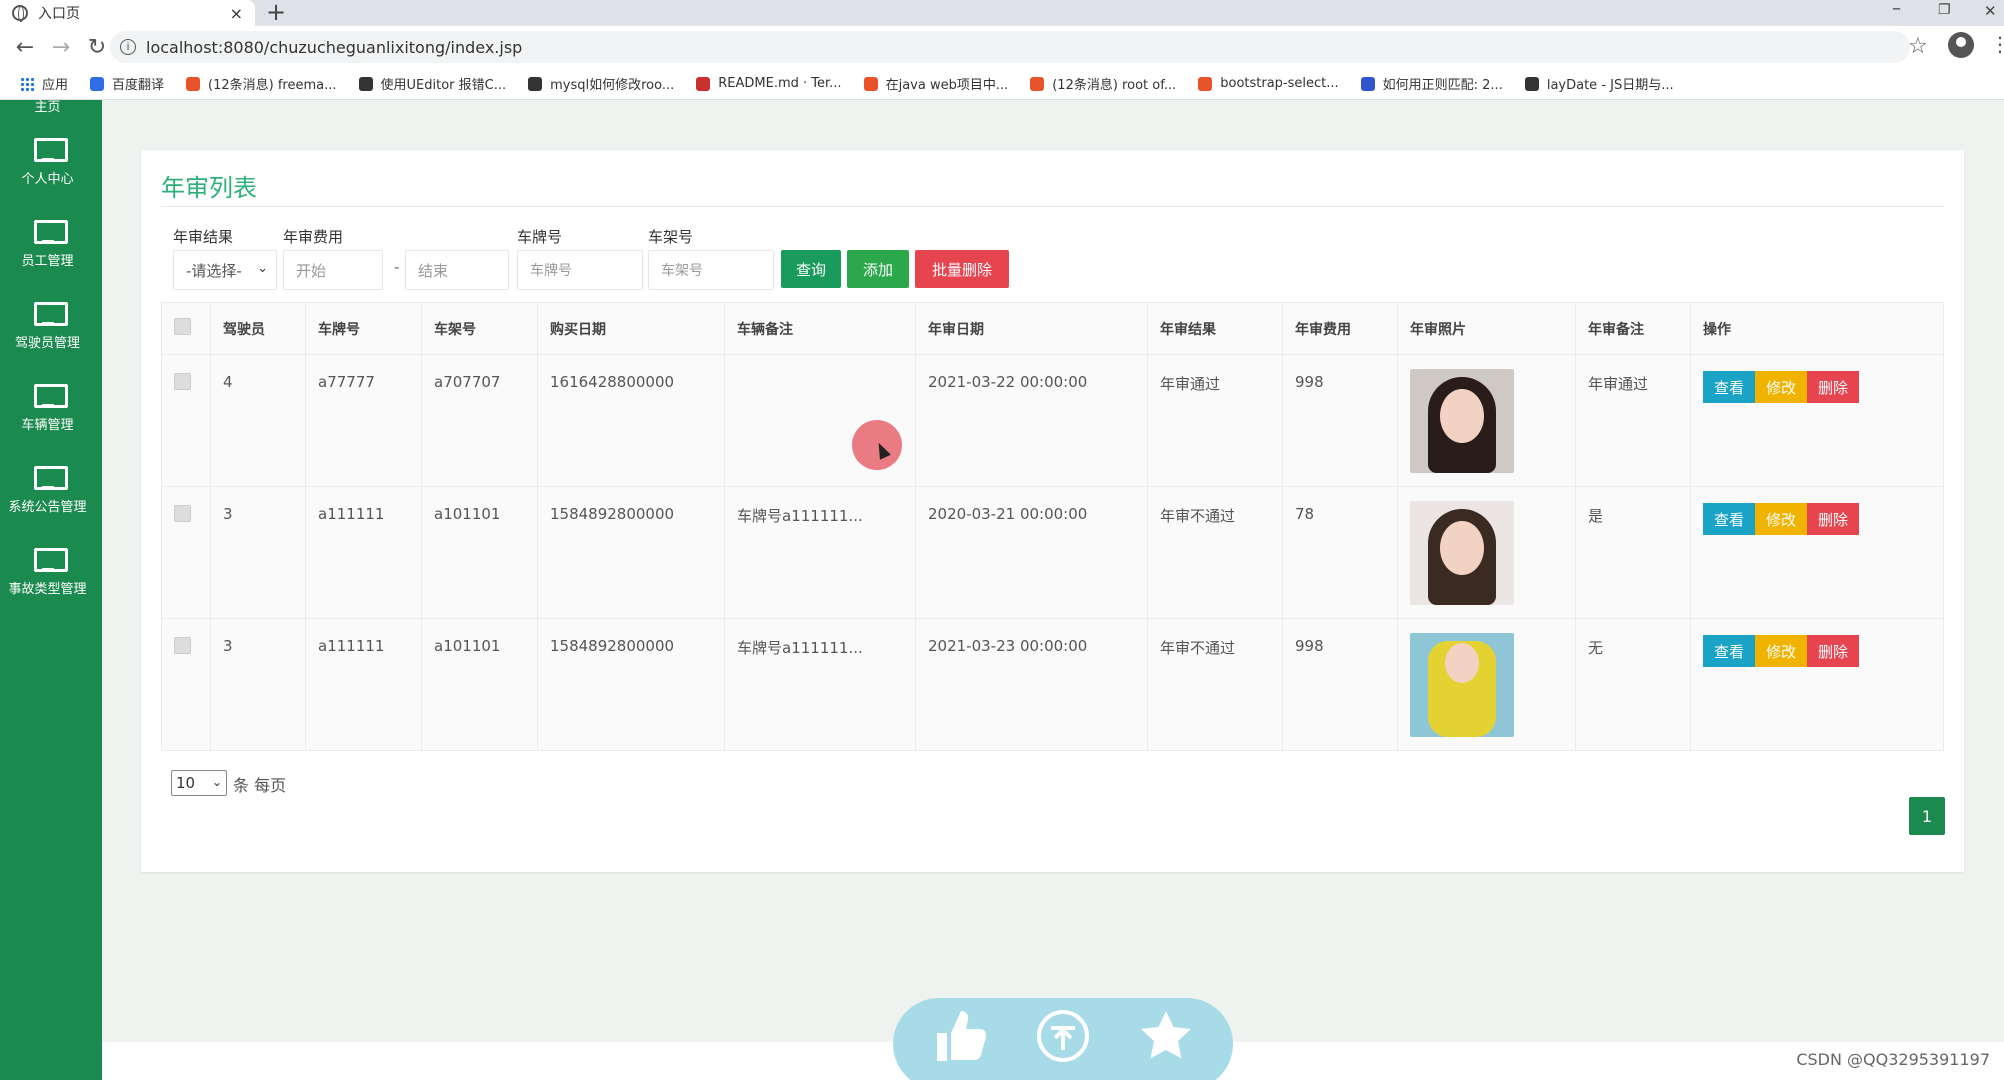 Image resolution: width=2004 pixels, height=1080 pixels. Describe the element at coordinates (631, 328) in the screenshot. I see `column-header: 购买日期` at that location.